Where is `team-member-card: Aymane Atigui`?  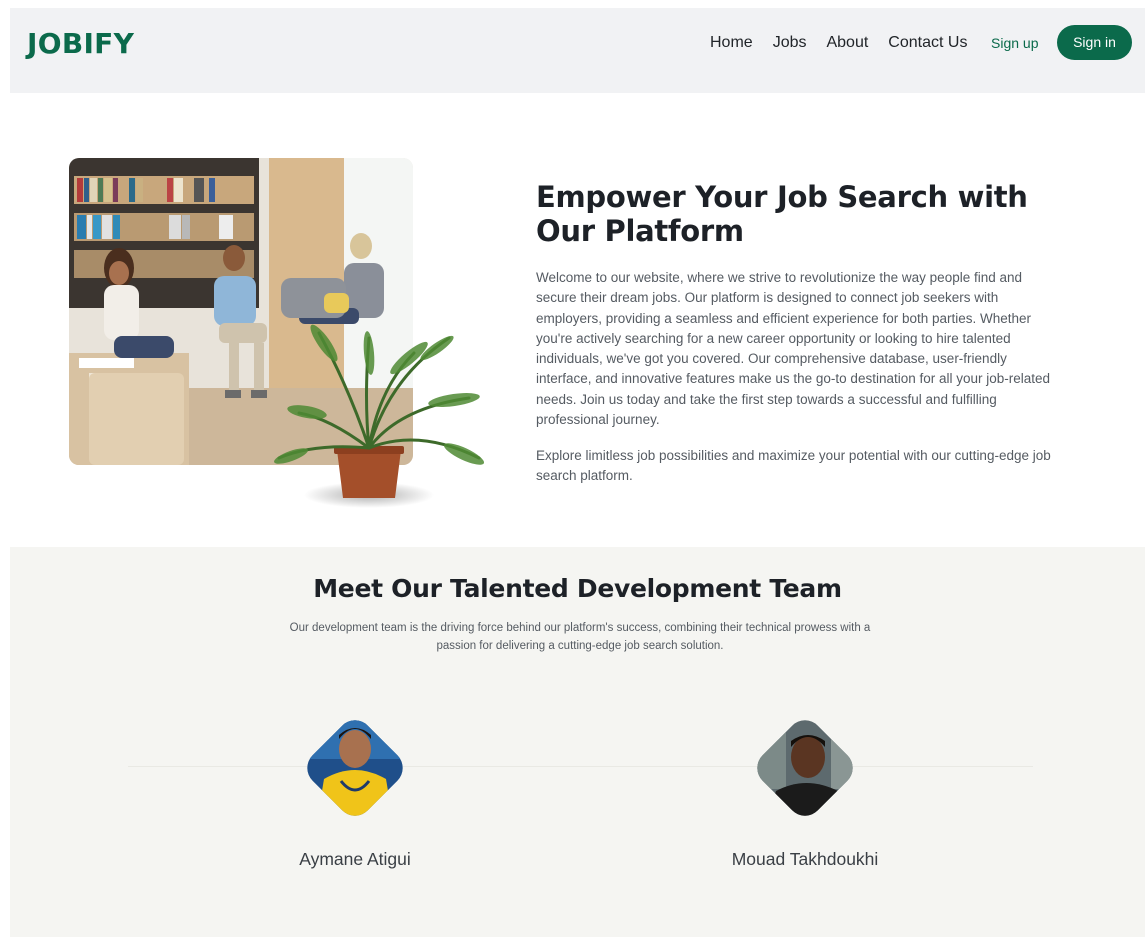
team-member-card: Aymane Atigui is located at coordinates (355, 789).